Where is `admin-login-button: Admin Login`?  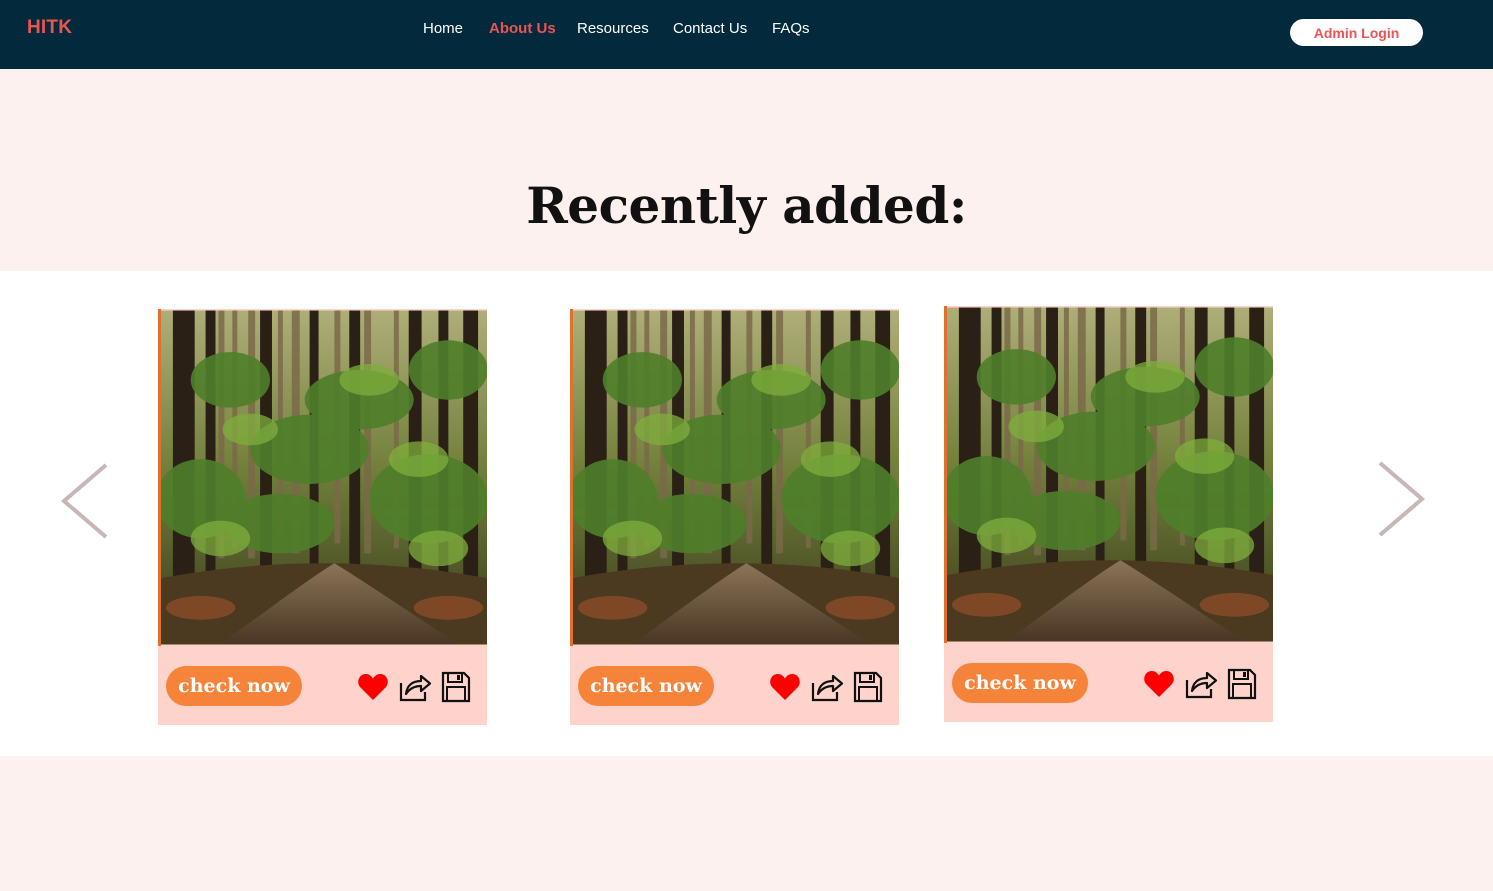 admin-login-button: Admin Login is located at coordinates (1356, 32).